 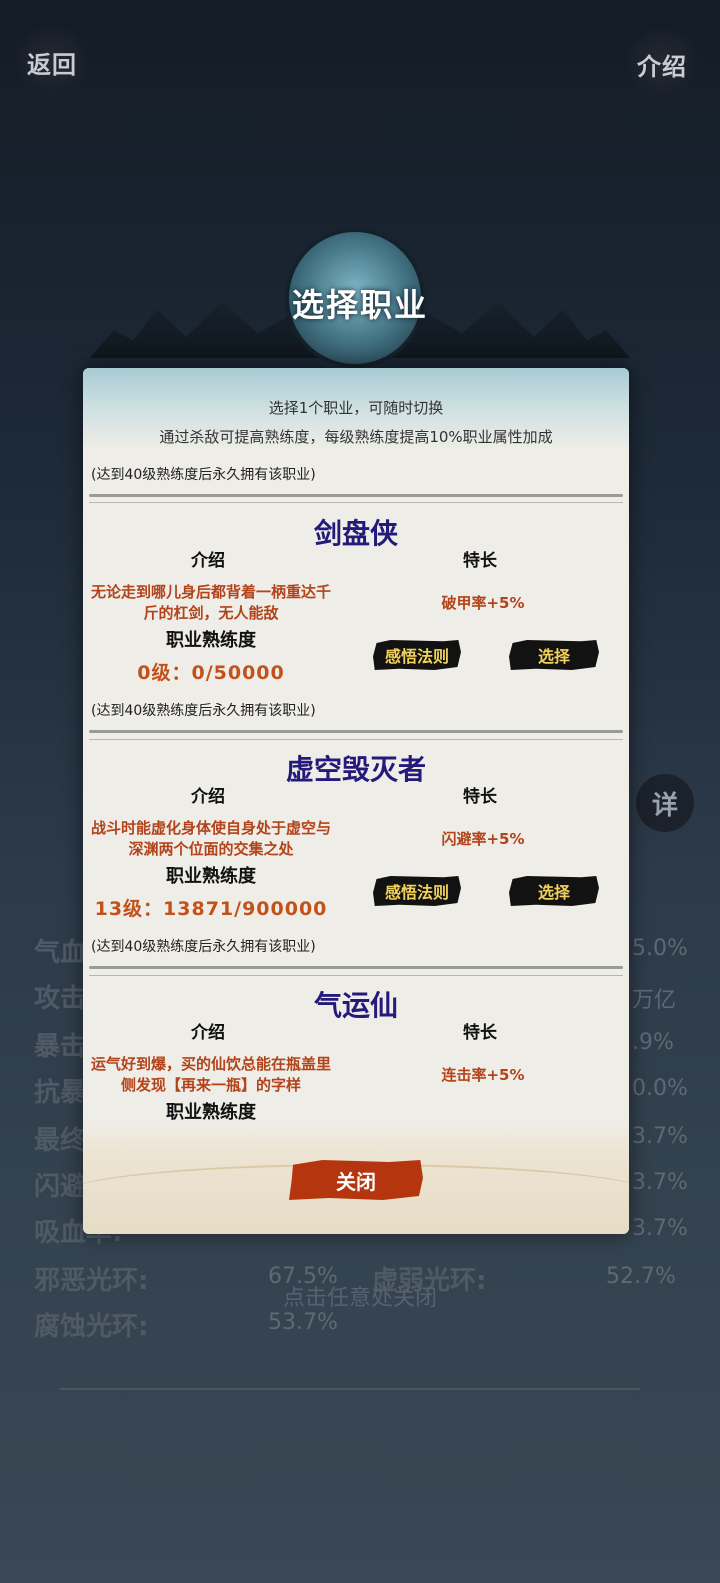 I want to click on stat-value: 53.7%, so click(x=303, y=1322).